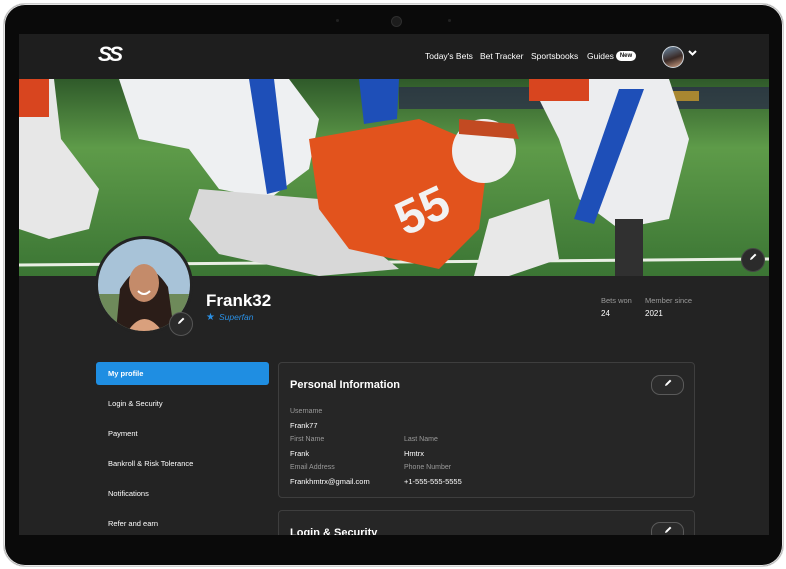 Image resolution: width=786 pixels, height=569 pixels. I want to click on first-name-label: First Name, so click(307, 439).